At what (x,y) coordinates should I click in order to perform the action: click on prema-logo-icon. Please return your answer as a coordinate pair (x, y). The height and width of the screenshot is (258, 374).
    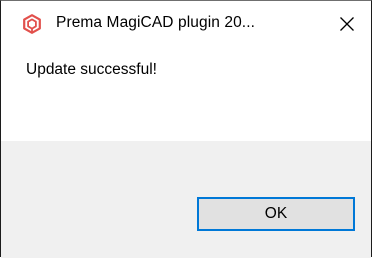
    Looking at the image, I should click on (32, 24).